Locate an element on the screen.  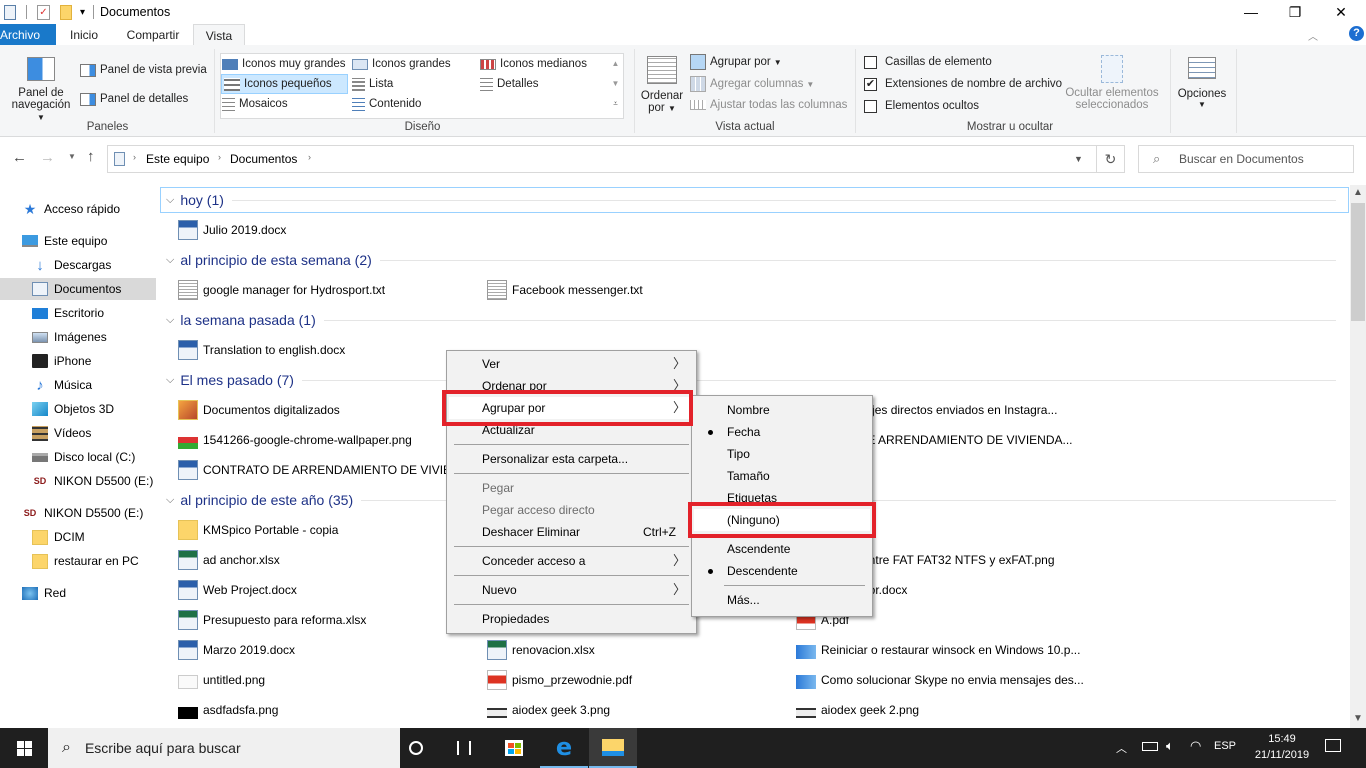
hidden-items-toggle: Elementos ocultos is located at coordinates (921, 106).